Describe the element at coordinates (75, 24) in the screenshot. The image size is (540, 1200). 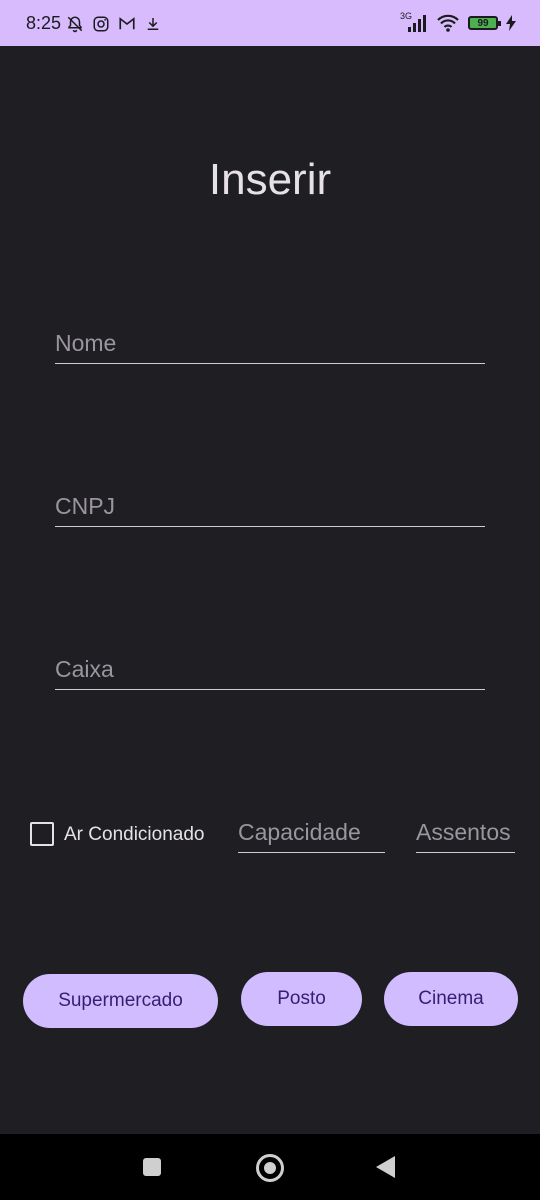
I see `notifications-off-icon` at that location.